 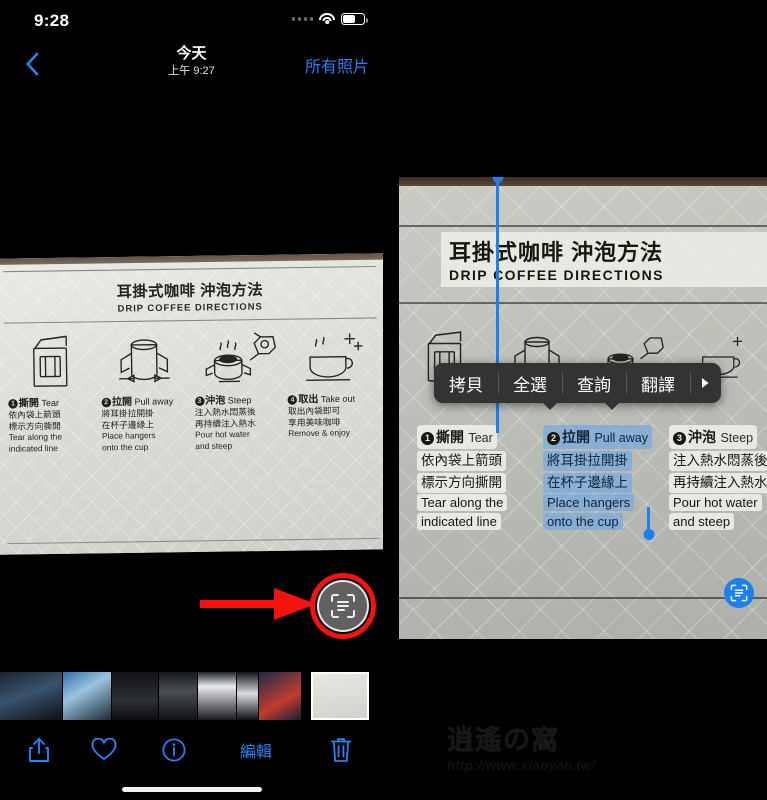 I want to click on step-en-4-0: Remove & enjoy, so click(x=319, y=433).